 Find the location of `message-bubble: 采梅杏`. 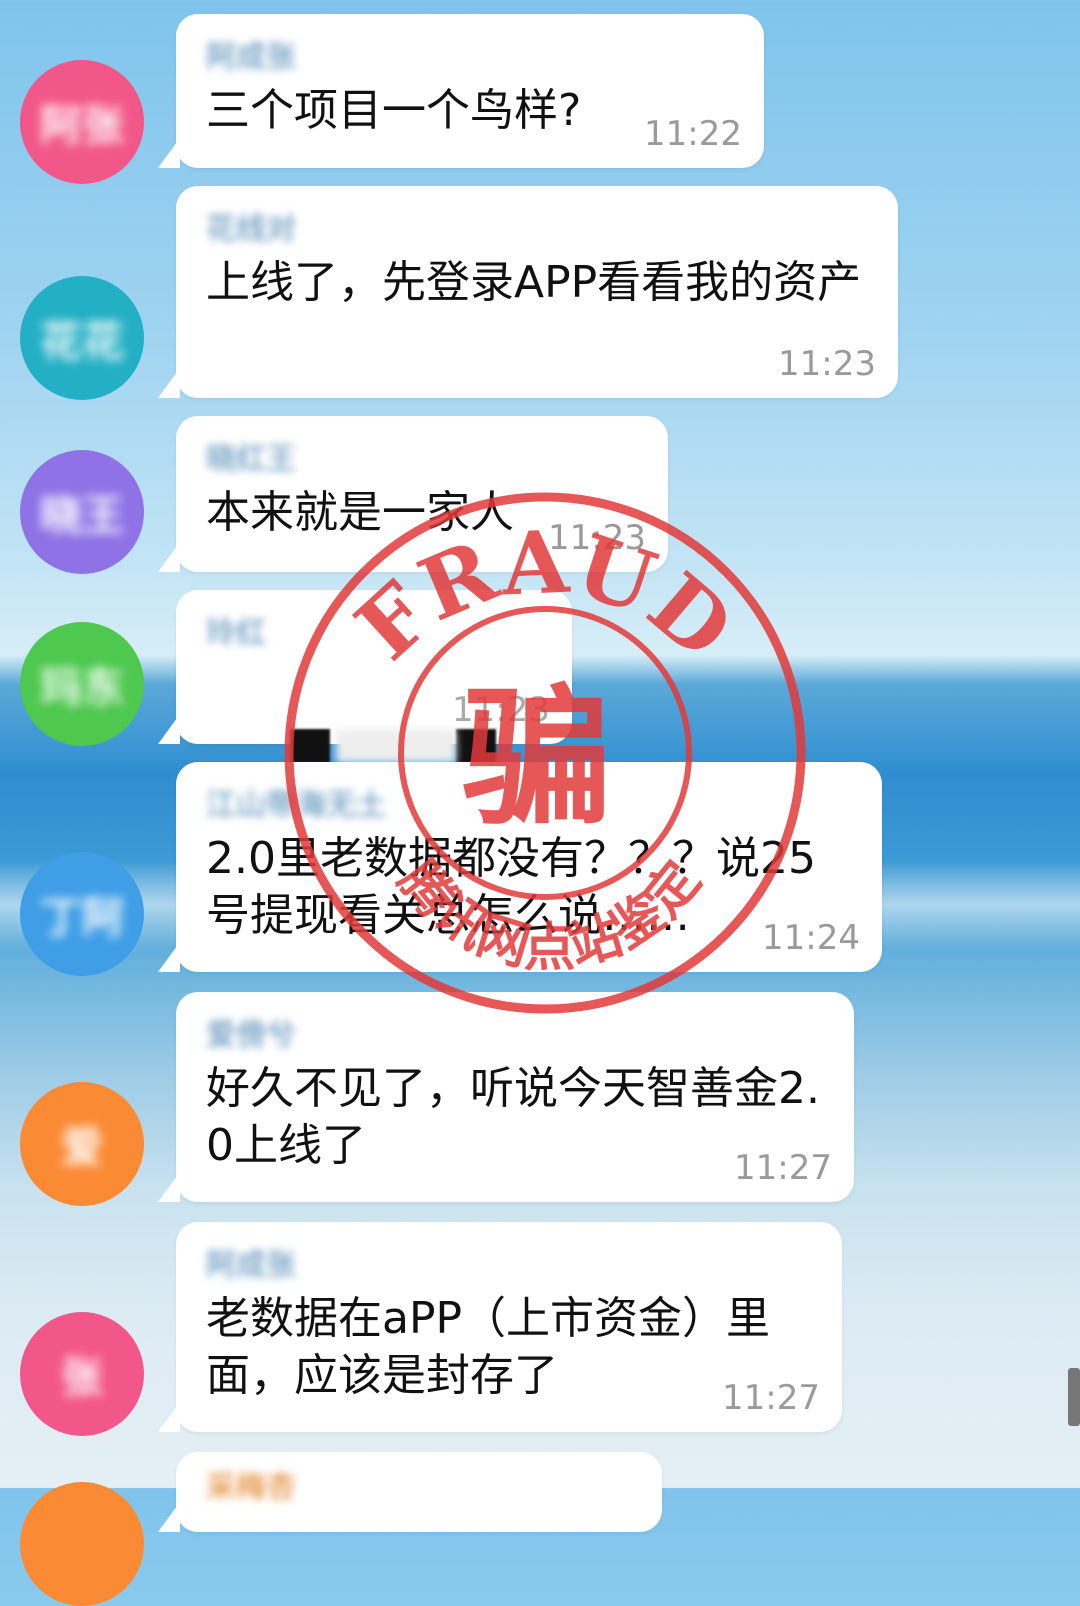

message-bubble: 采梅杏 is located at coordinates (410, 1492).